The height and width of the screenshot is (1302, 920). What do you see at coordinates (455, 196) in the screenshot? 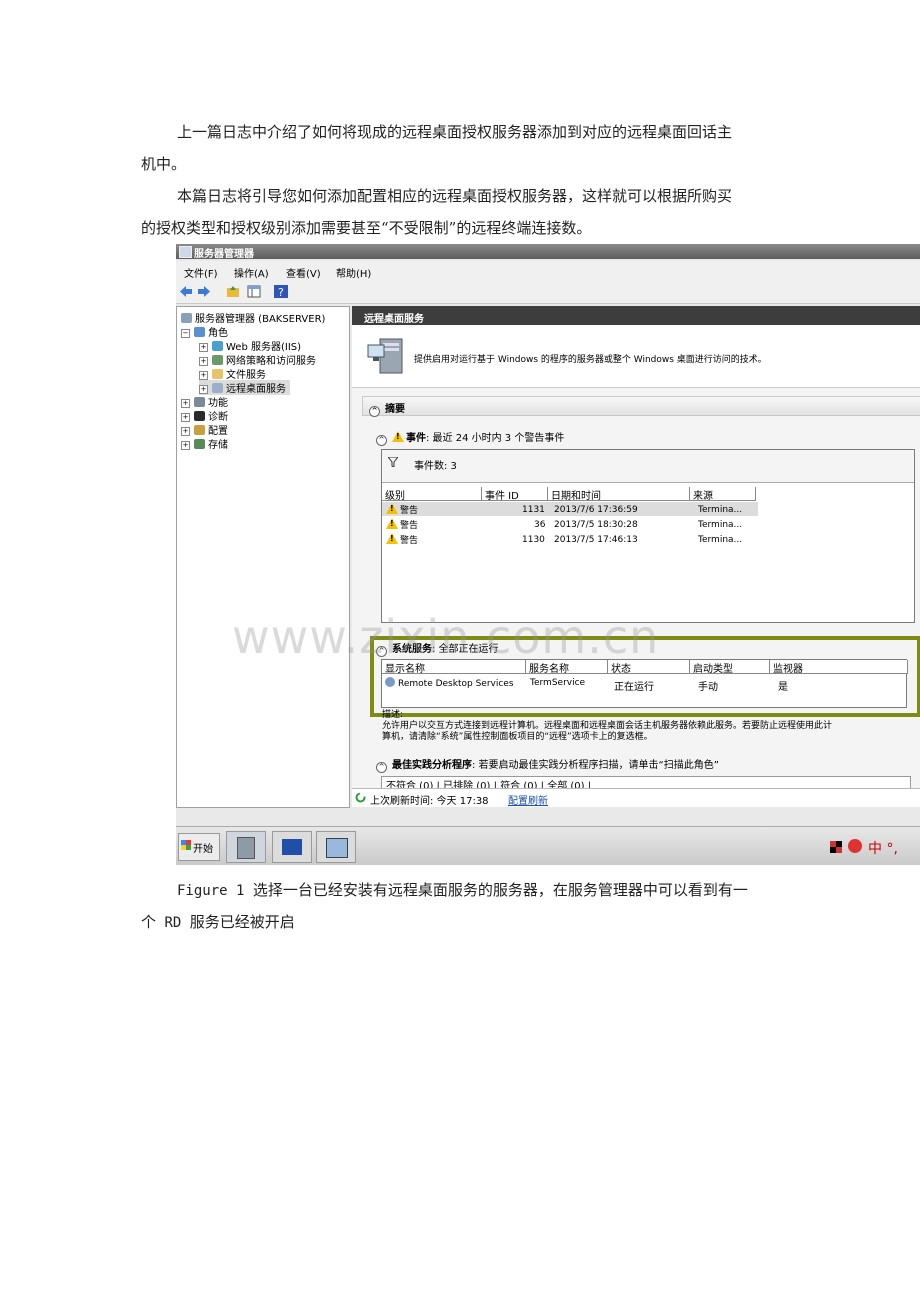
I see `paragraph-2-line-1: 本篇日志将引导您如何添加配置相应的远程桌面授权服务器，这样就可以根据所购买` at bounding box center [455, 196].